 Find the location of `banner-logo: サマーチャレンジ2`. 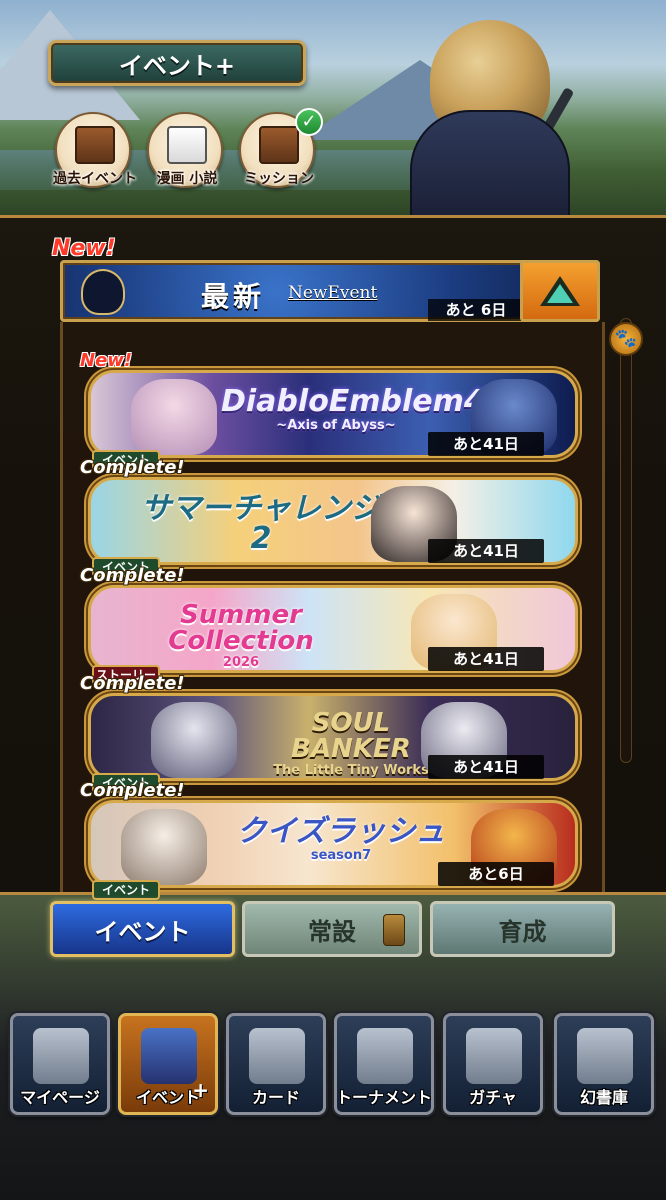

banner-logo: サマーチャレンジ2 is located at coordinates (261, 525).